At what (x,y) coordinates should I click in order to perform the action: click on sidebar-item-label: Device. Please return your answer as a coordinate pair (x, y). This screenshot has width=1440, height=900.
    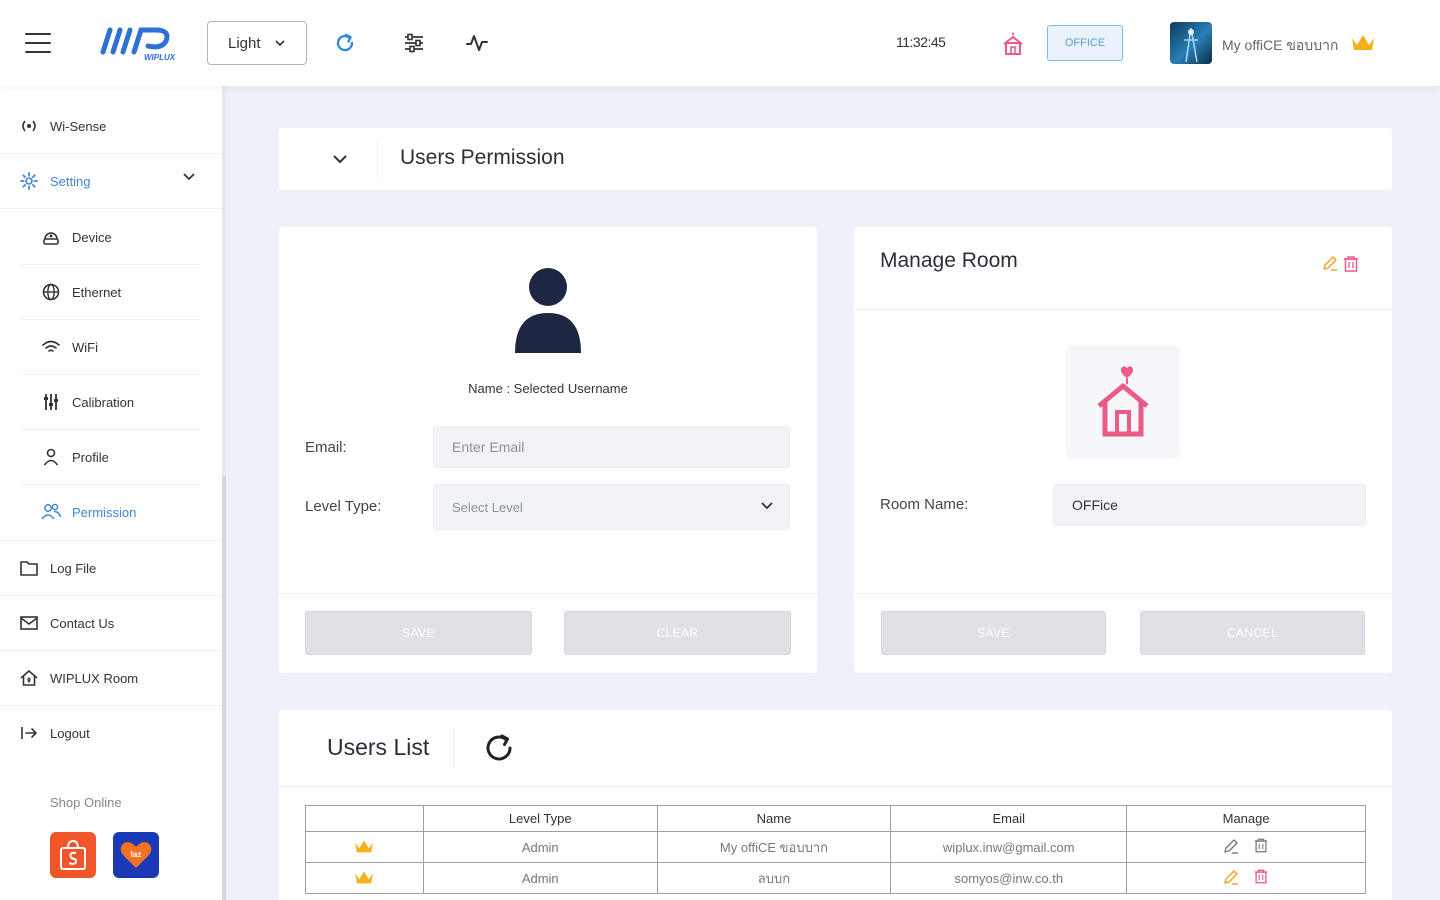
    Looking at the image, I should click on (92, 237).